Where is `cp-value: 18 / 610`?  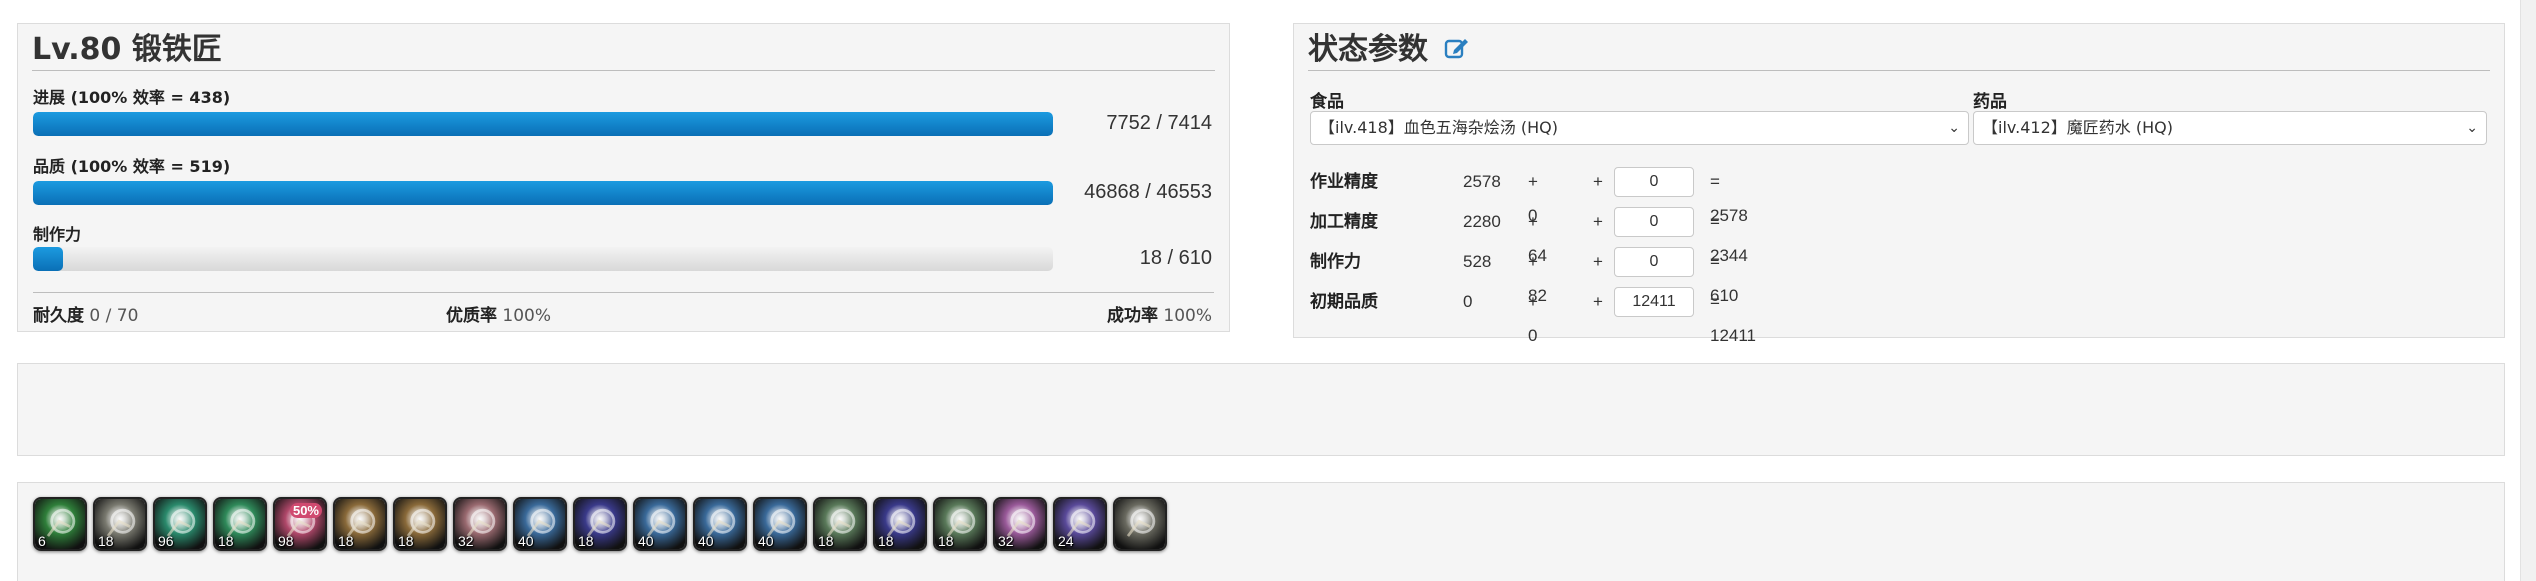 cp-value: 18 / 610 is located at coordinates (1175, 258).